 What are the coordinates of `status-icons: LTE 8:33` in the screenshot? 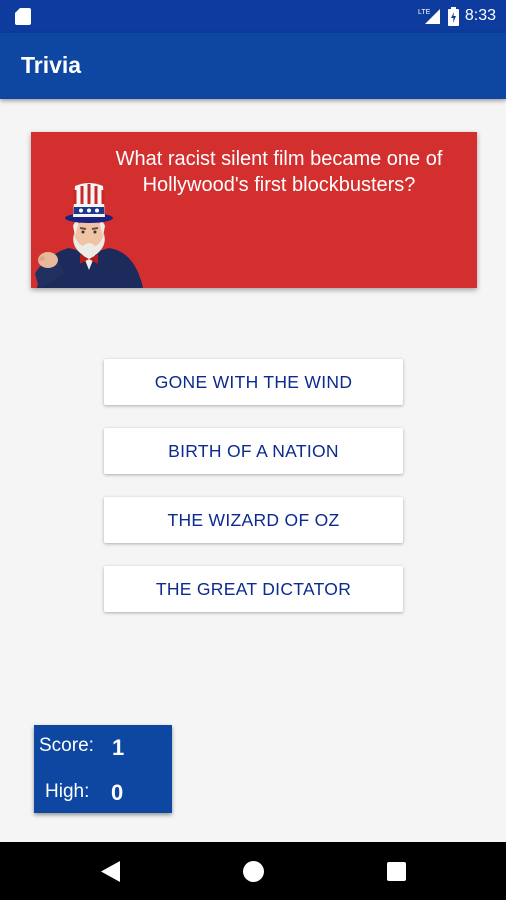 It's located at (457, 16).